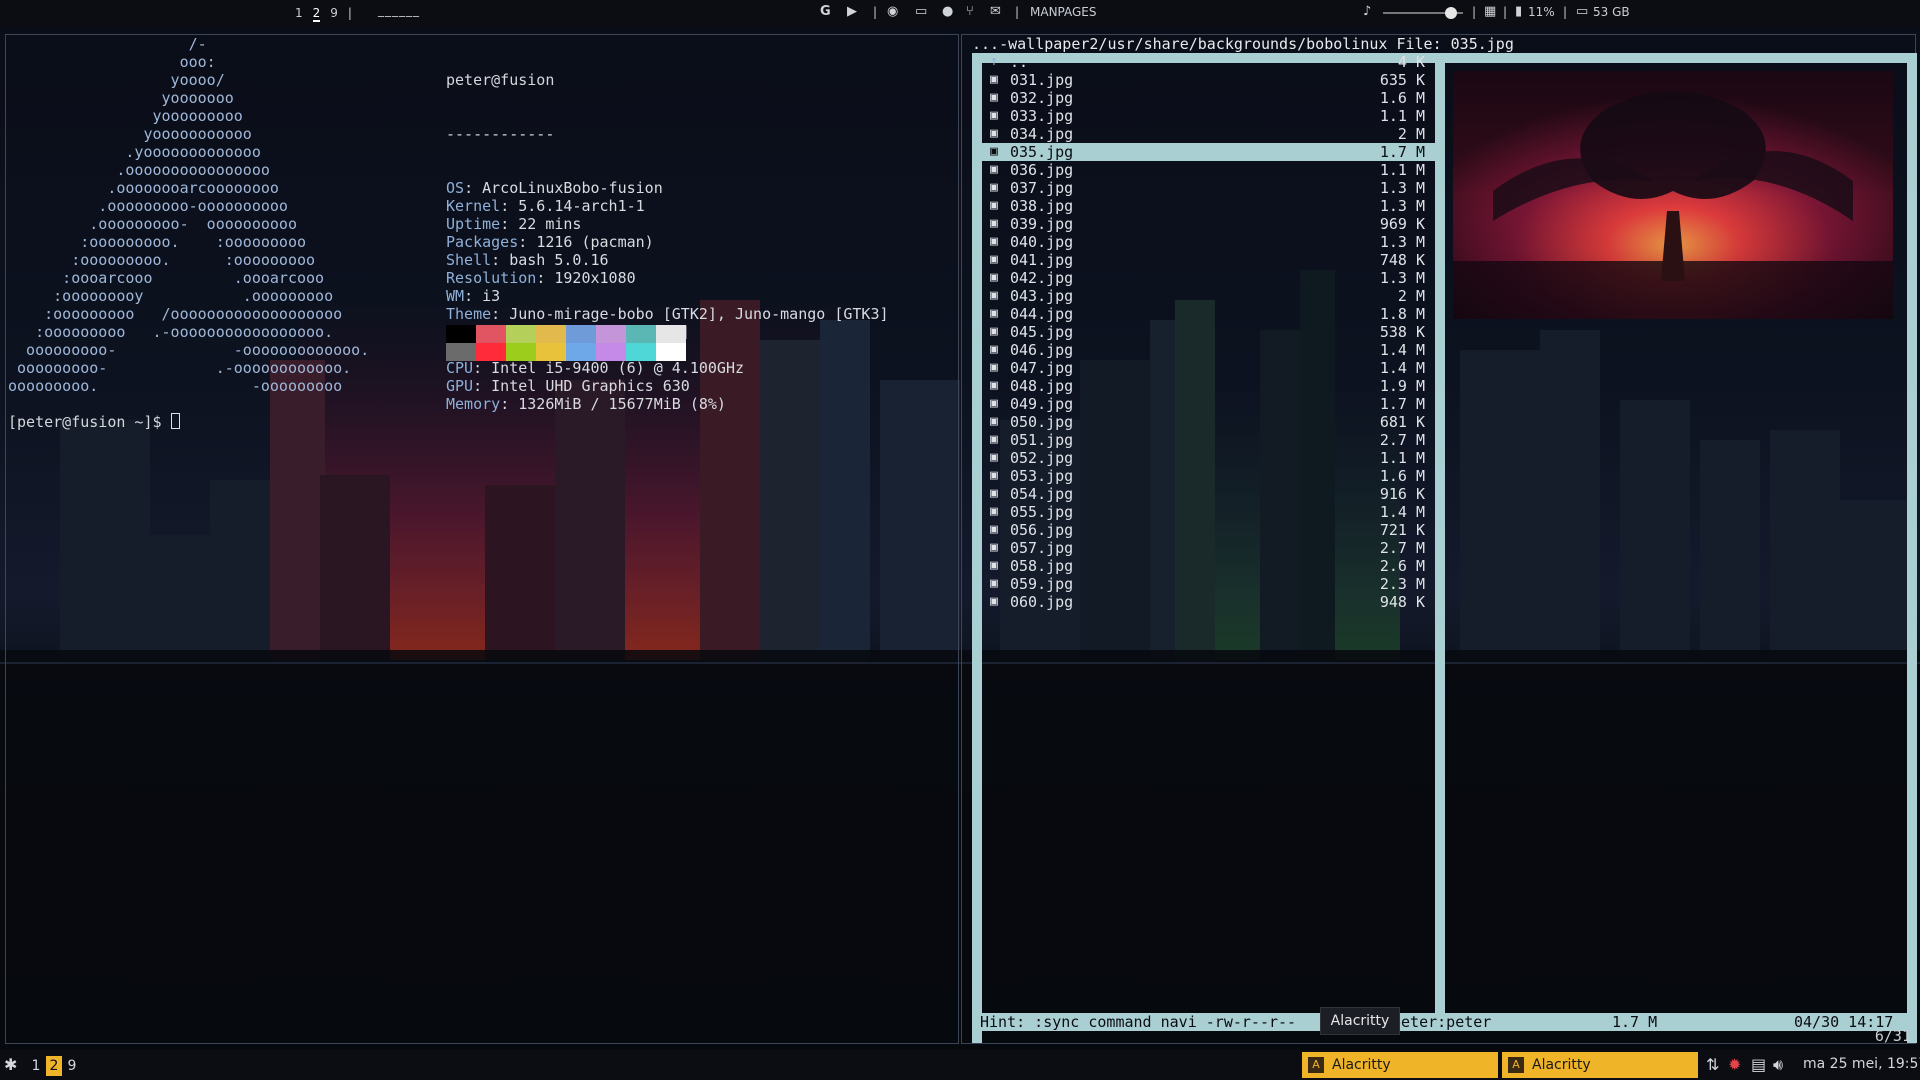 This screenshot has width=1920, height=1080. What do you see at coordinates (1208, 530) in the screenshot?
I see `file-row: ▣ 056.jpg 721 K` at bounding box center [1208, 530].